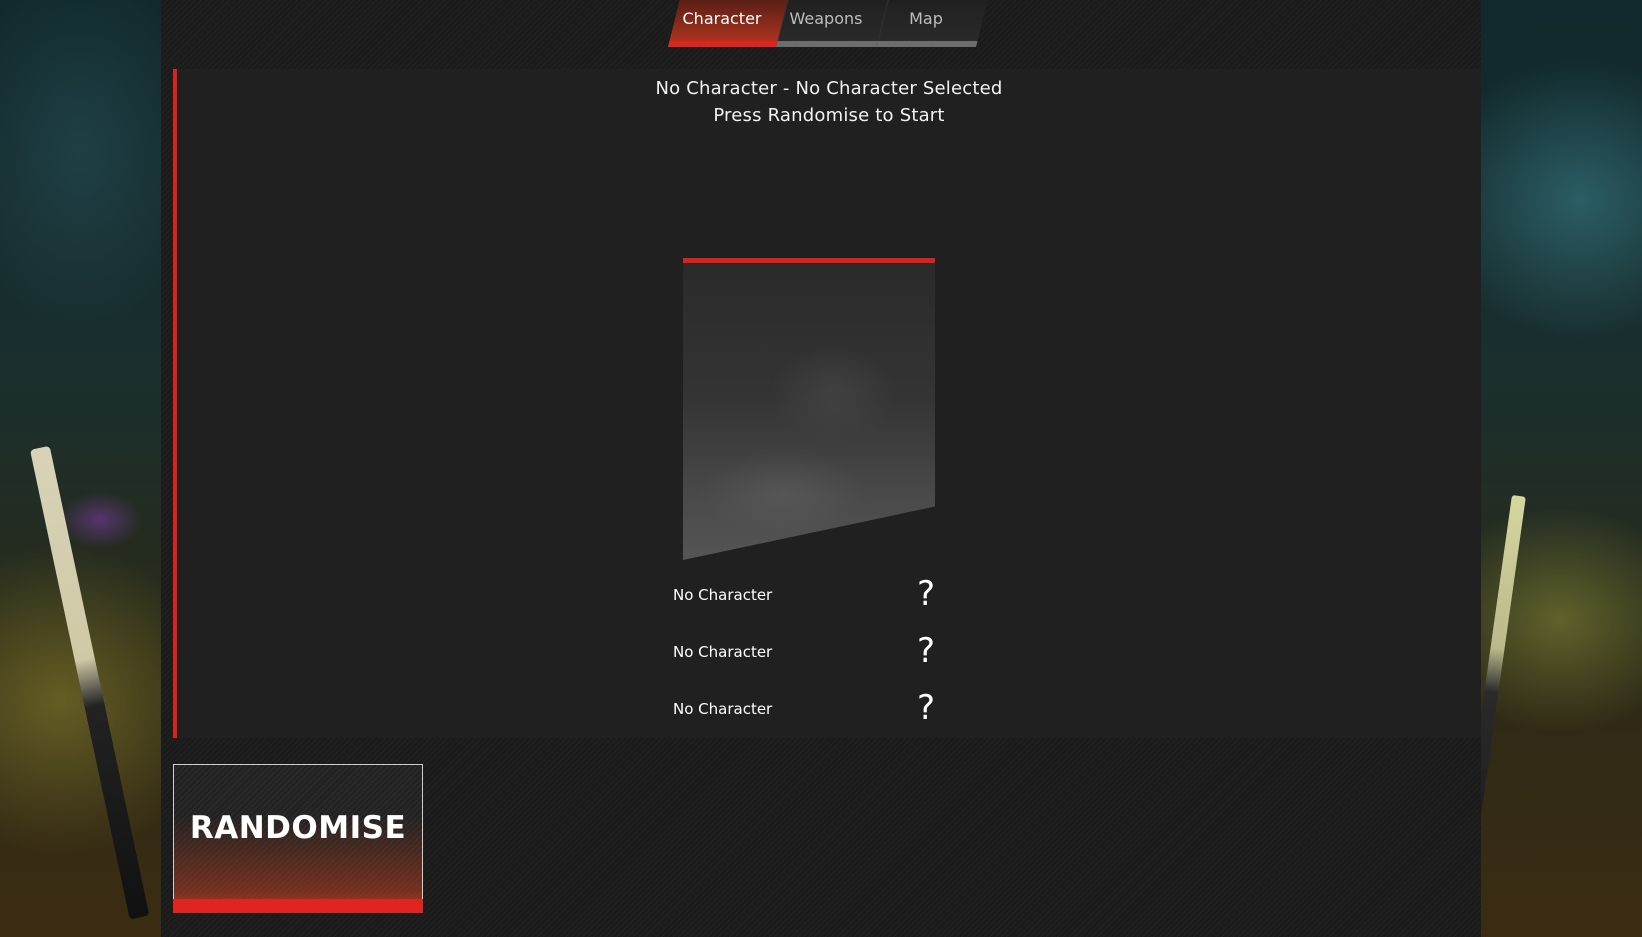  Describe the element at coordinates (826, 18) in the screenshot. I see `tab-label: Weapons` at that location.